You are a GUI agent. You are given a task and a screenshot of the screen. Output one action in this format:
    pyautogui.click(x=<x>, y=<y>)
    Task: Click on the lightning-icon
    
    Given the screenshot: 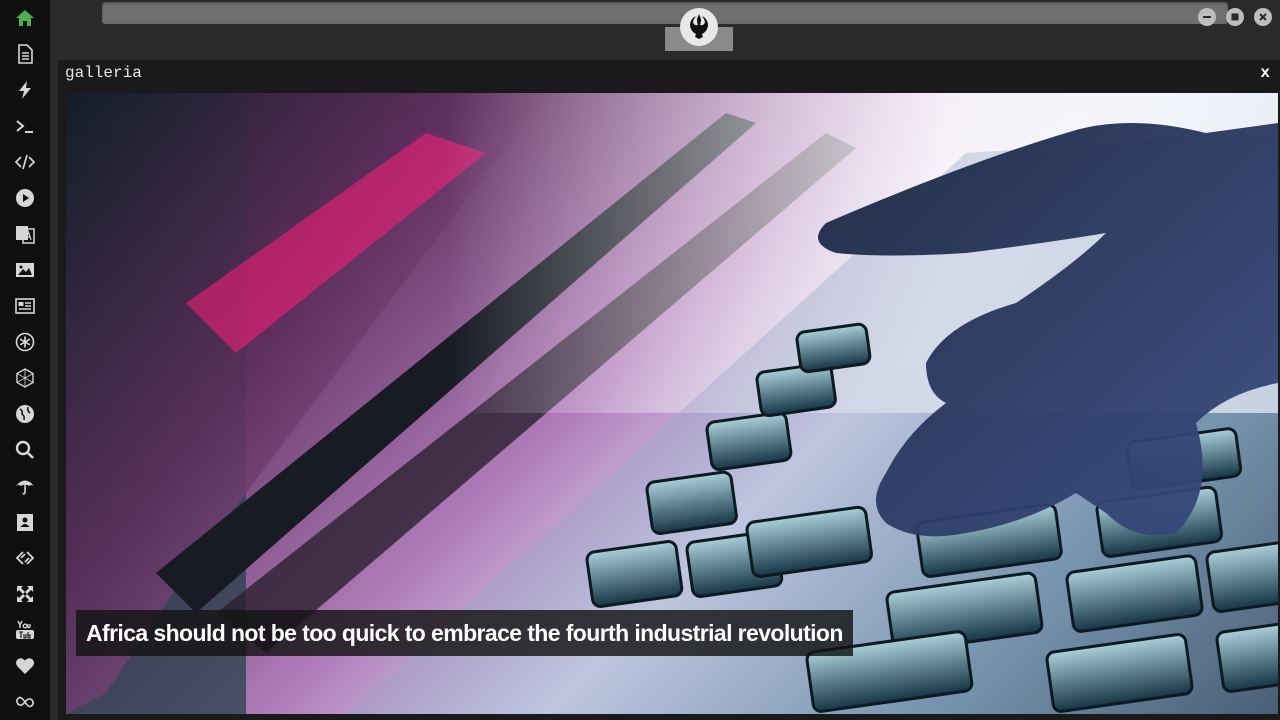 What is the action you would take?
    pyautogui.click(x=25, y=90)
    